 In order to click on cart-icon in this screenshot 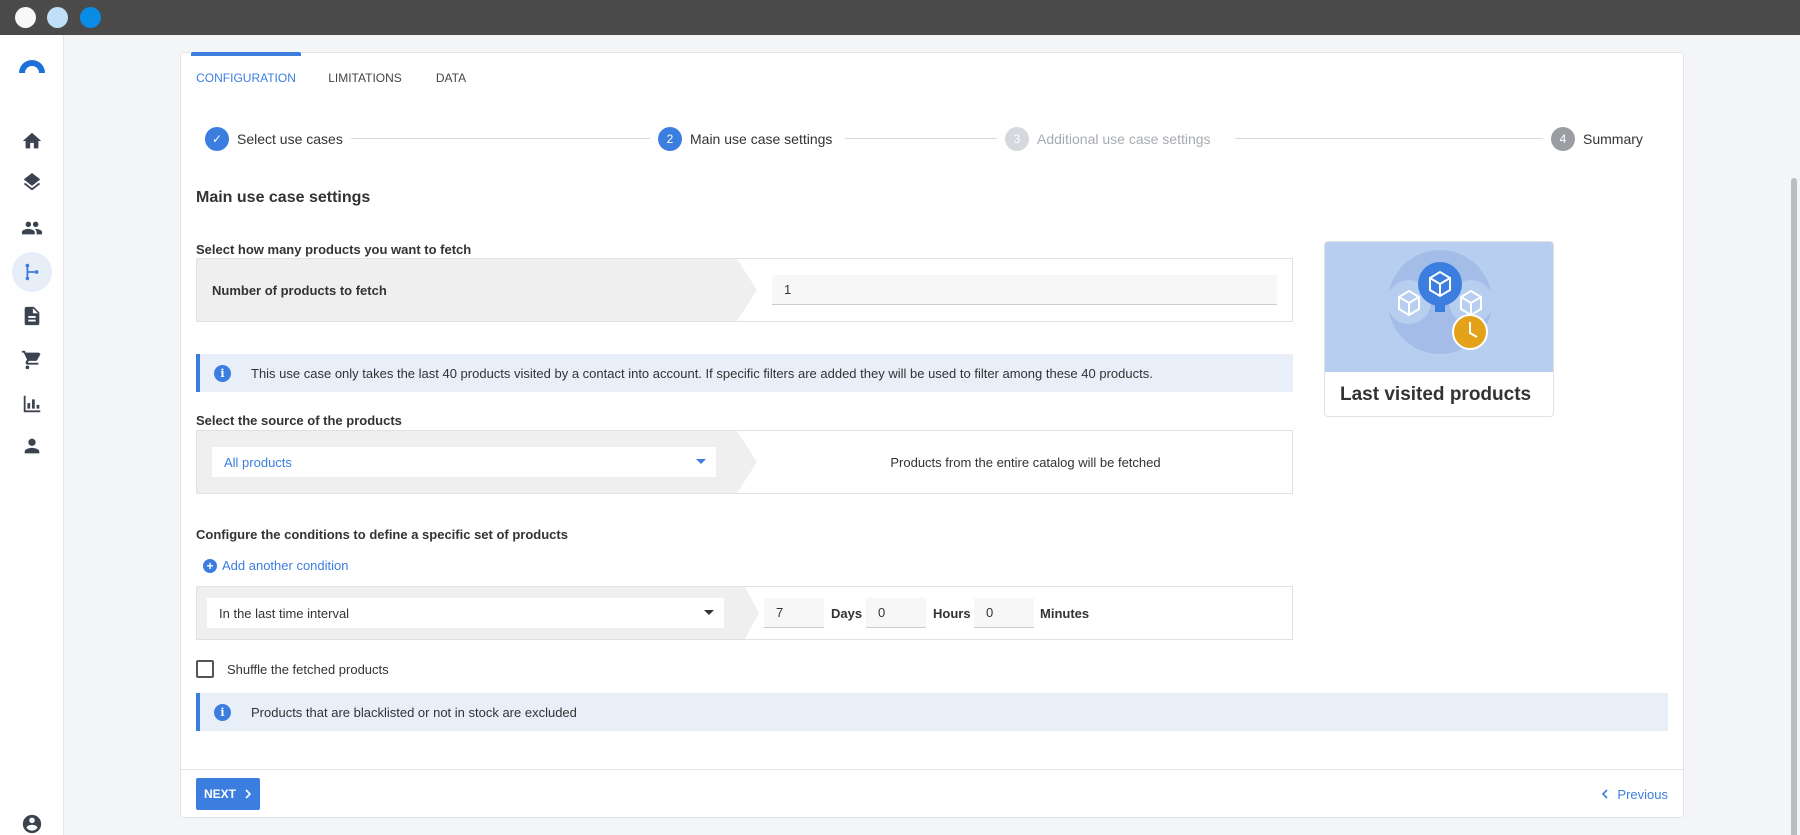, I will do `click(31, 360)`.